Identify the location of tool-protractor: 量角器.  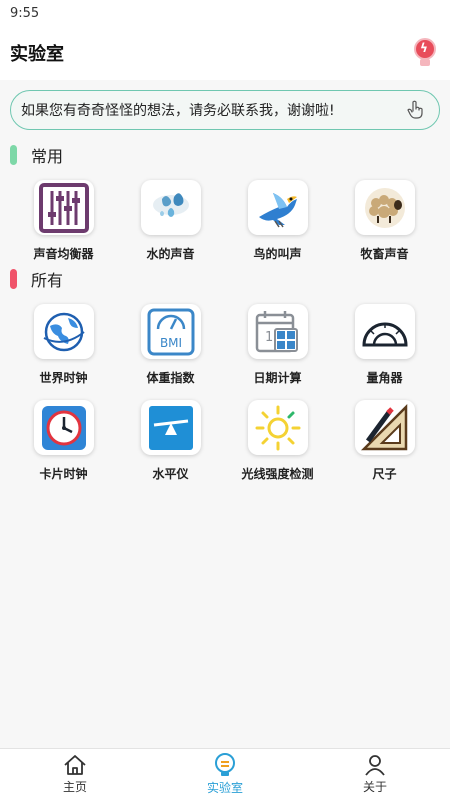
(384, 338).